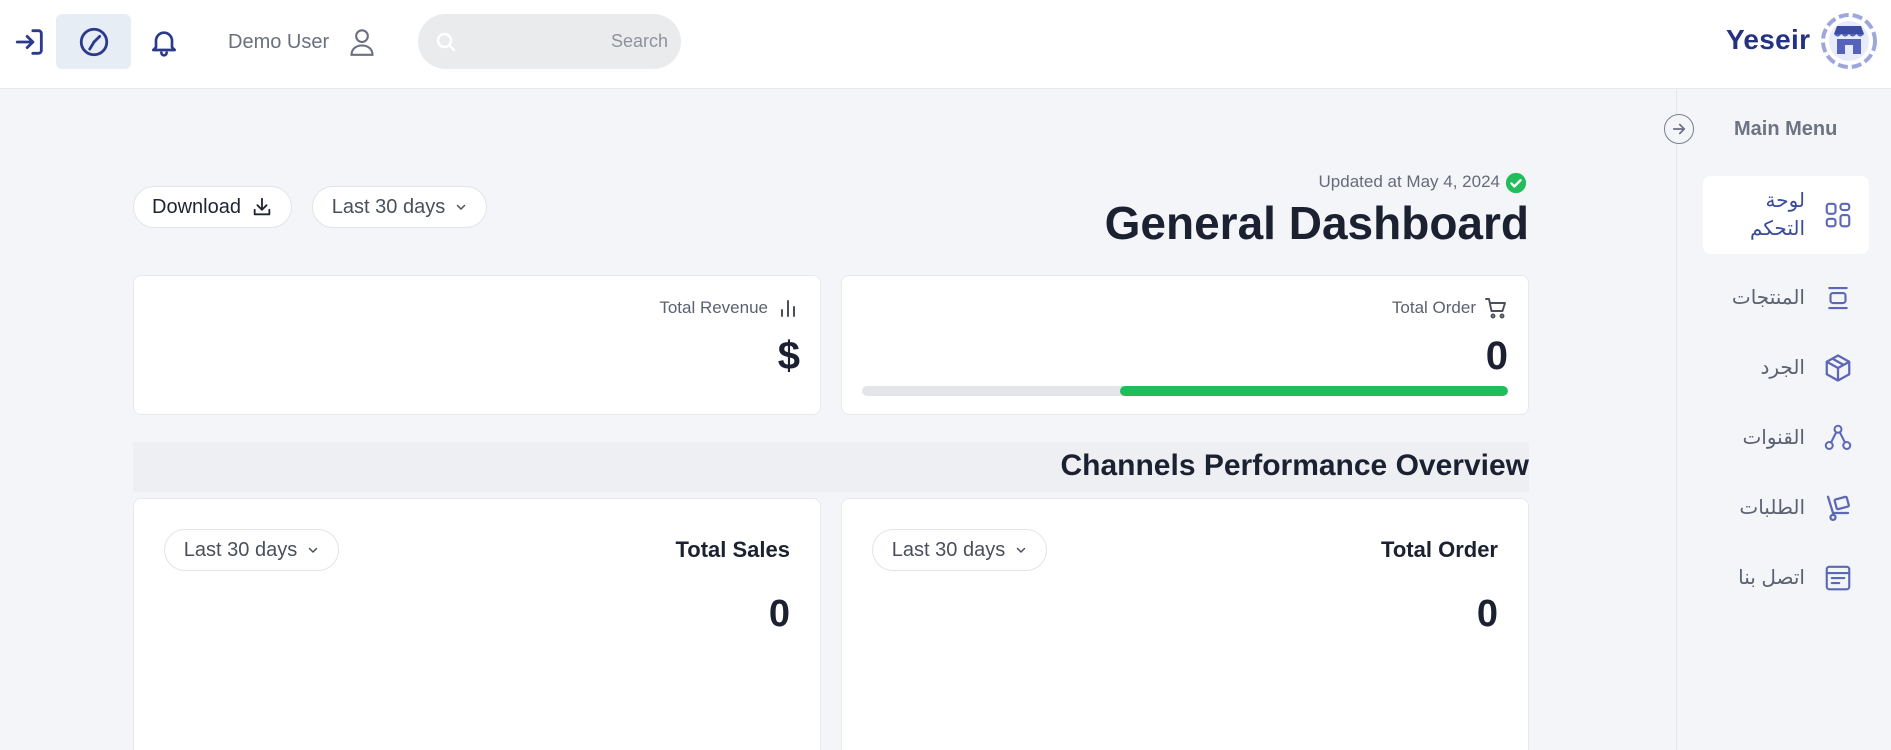 This screenshot has width=1891, height=750. Describe the element at coordinates (713, 307) in the screenshot. I see `kpi-label: Total Revenue` at that location.